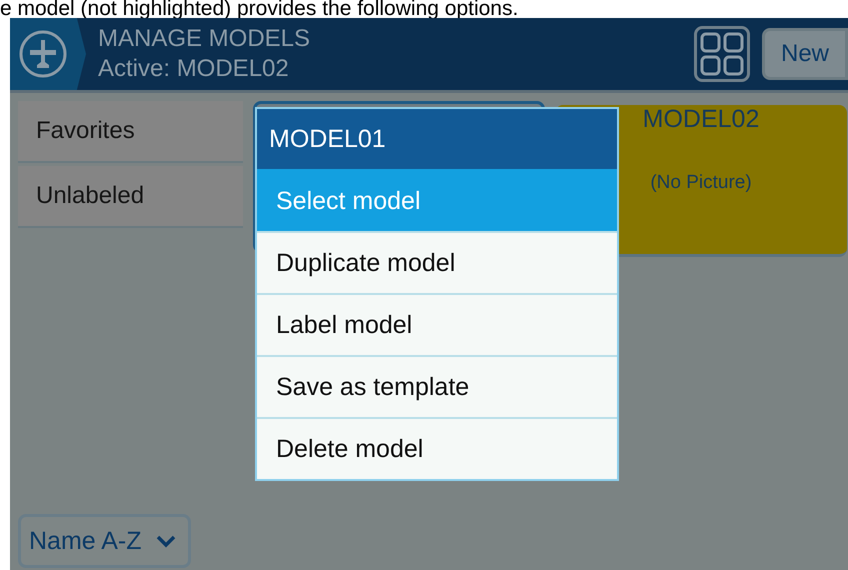  Describe the element at coordinates (437, 139) in the screenshot. I see `menu-title: MODEL01` at that location.